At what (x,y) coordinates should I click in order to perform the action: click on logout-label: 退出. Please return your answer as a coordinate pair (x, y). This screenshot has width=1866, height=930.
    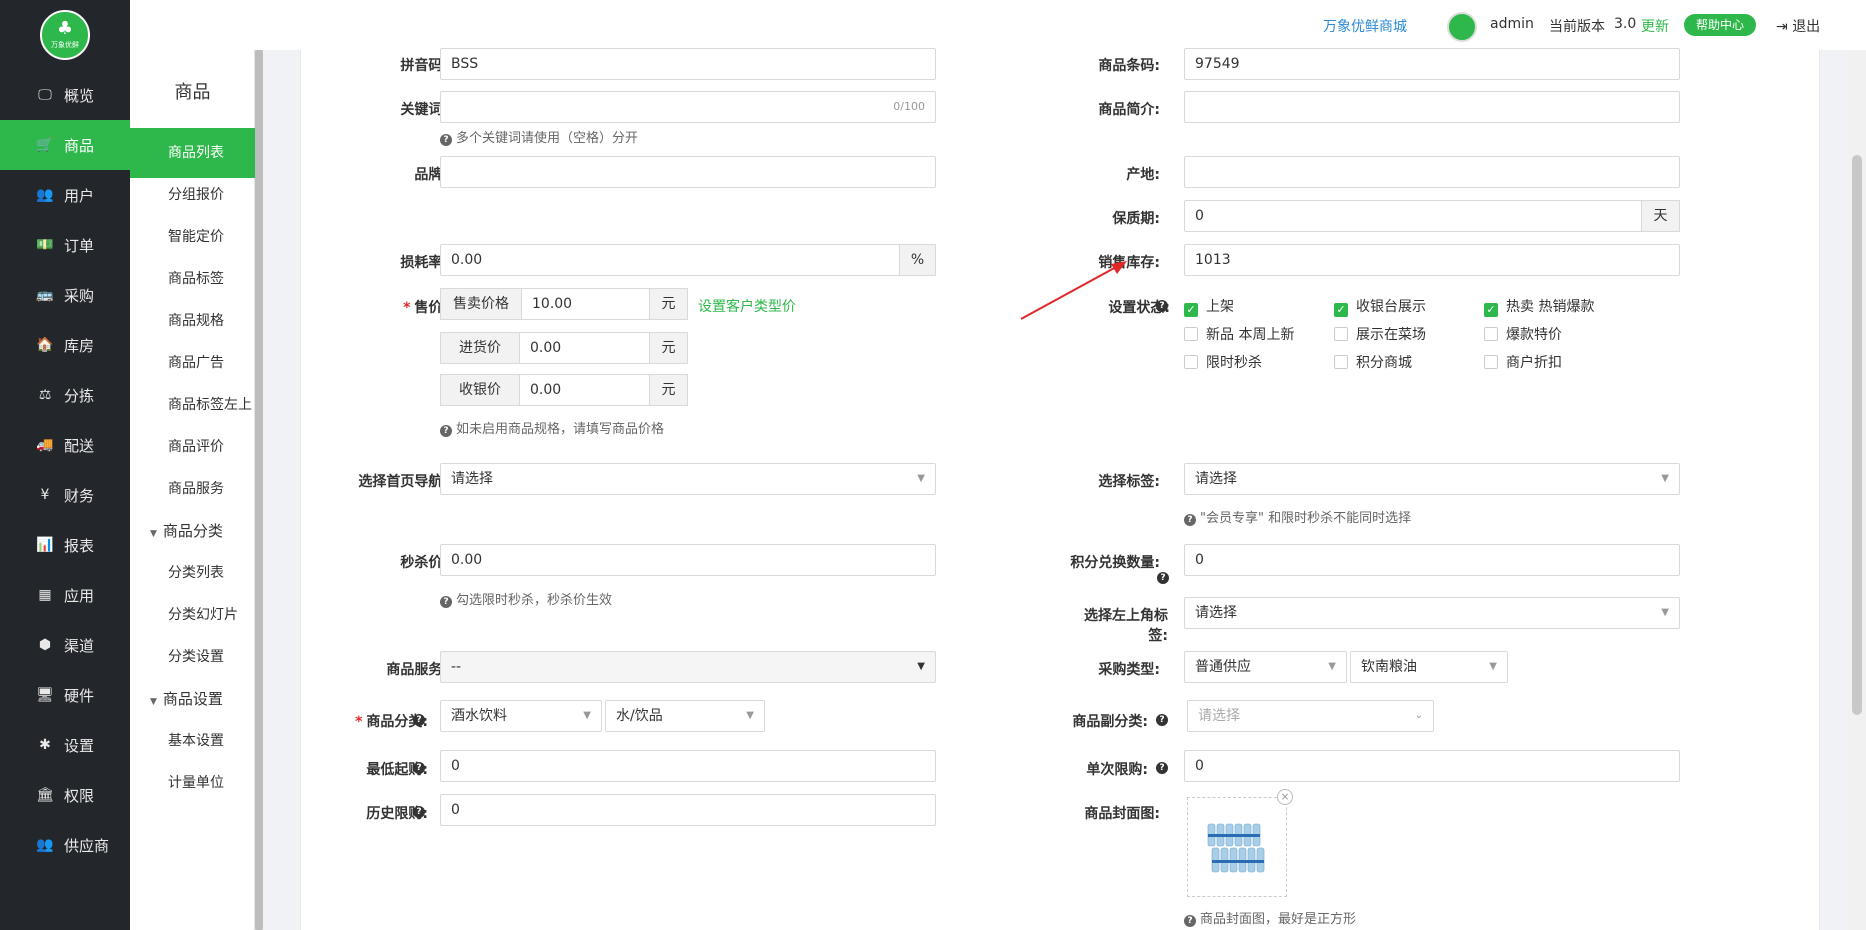
    Looking at the image, I should click on (1806, 27).